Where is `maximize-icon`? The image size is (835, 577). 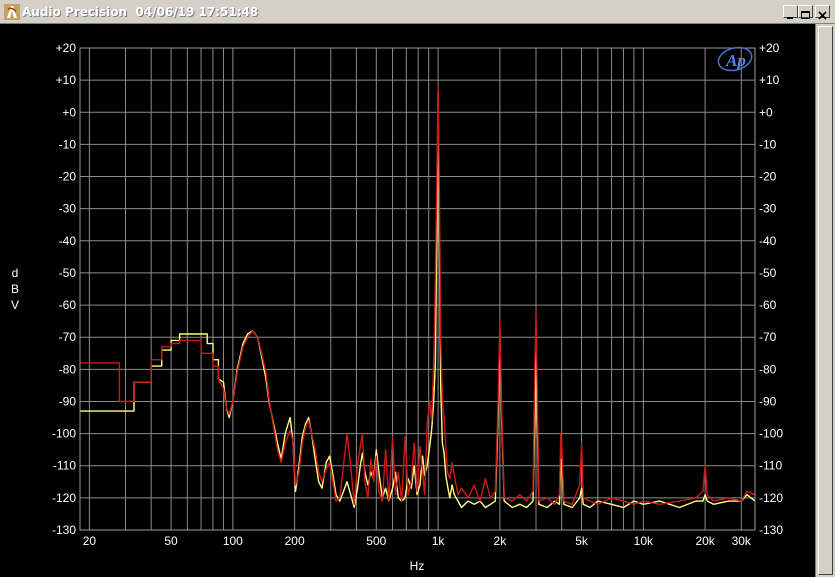
maximize-icon is located at coordinates (805, 15).